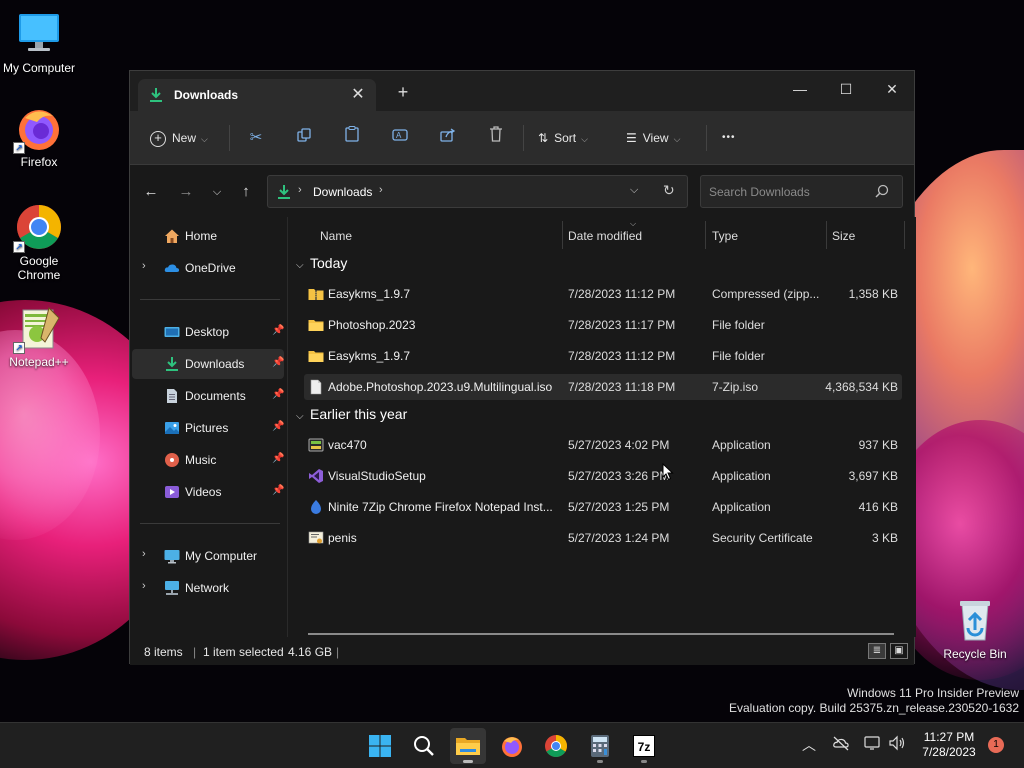 The image size is (1024, 768). I want to click on sidebar-item-my-computer: › My Computer, so click(208, 556).